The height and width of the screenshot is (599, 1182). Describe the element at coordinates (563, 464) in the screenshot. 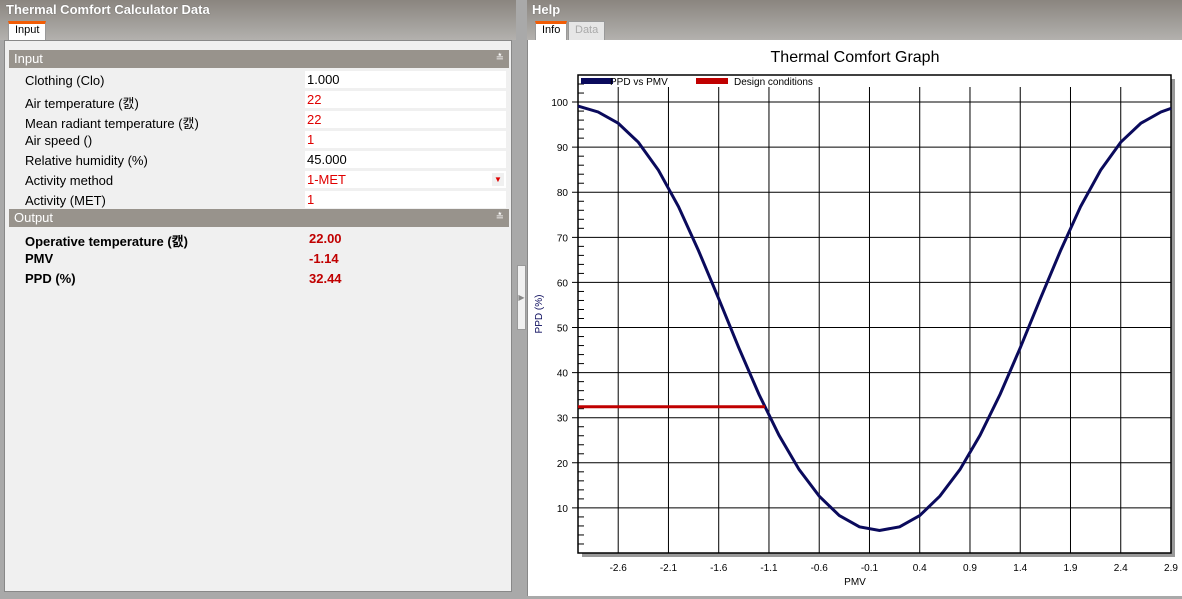

I see `y-tick-label: 20` at that location.